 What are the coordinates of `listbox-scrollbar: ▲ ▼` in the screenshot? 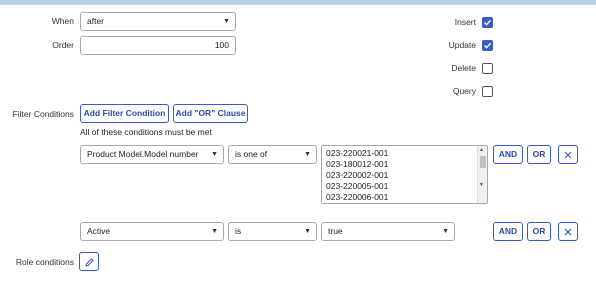 It's located at (482, 174).